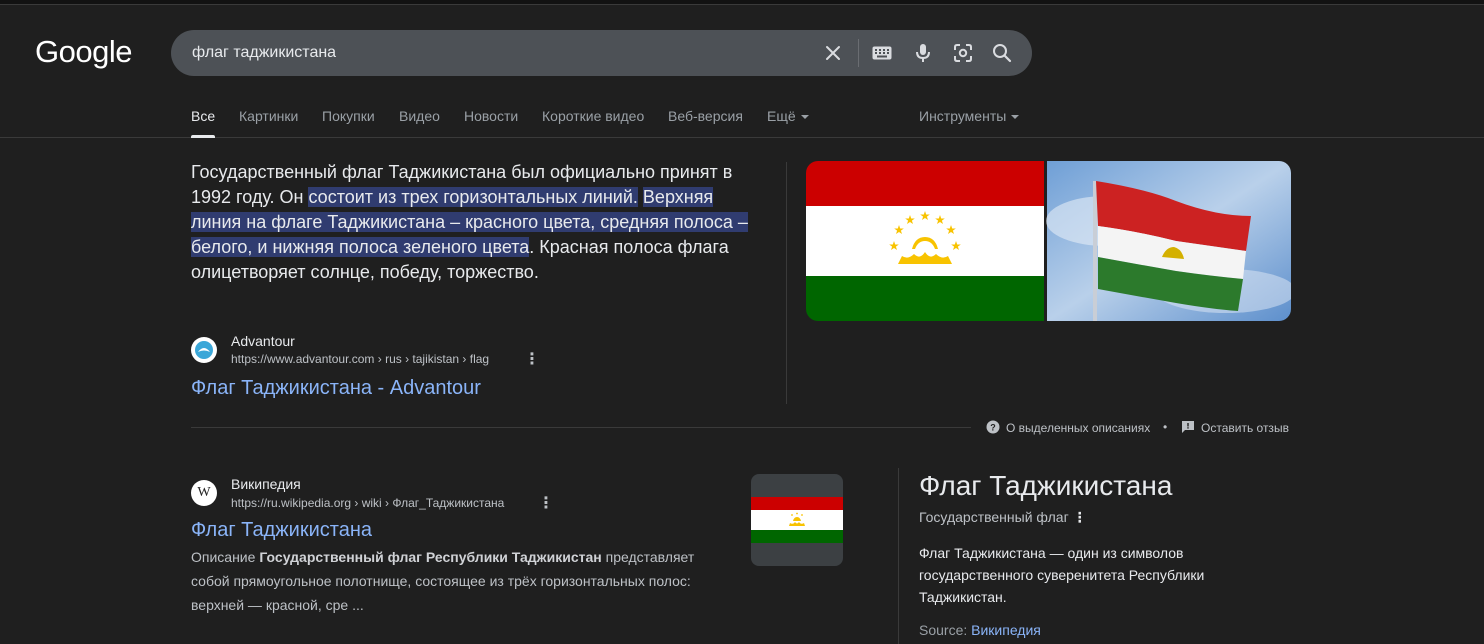 The image size is (1484, 644). Describe the element at coordinates (742, 2) in the screenshot. I see `top-border` at that location.